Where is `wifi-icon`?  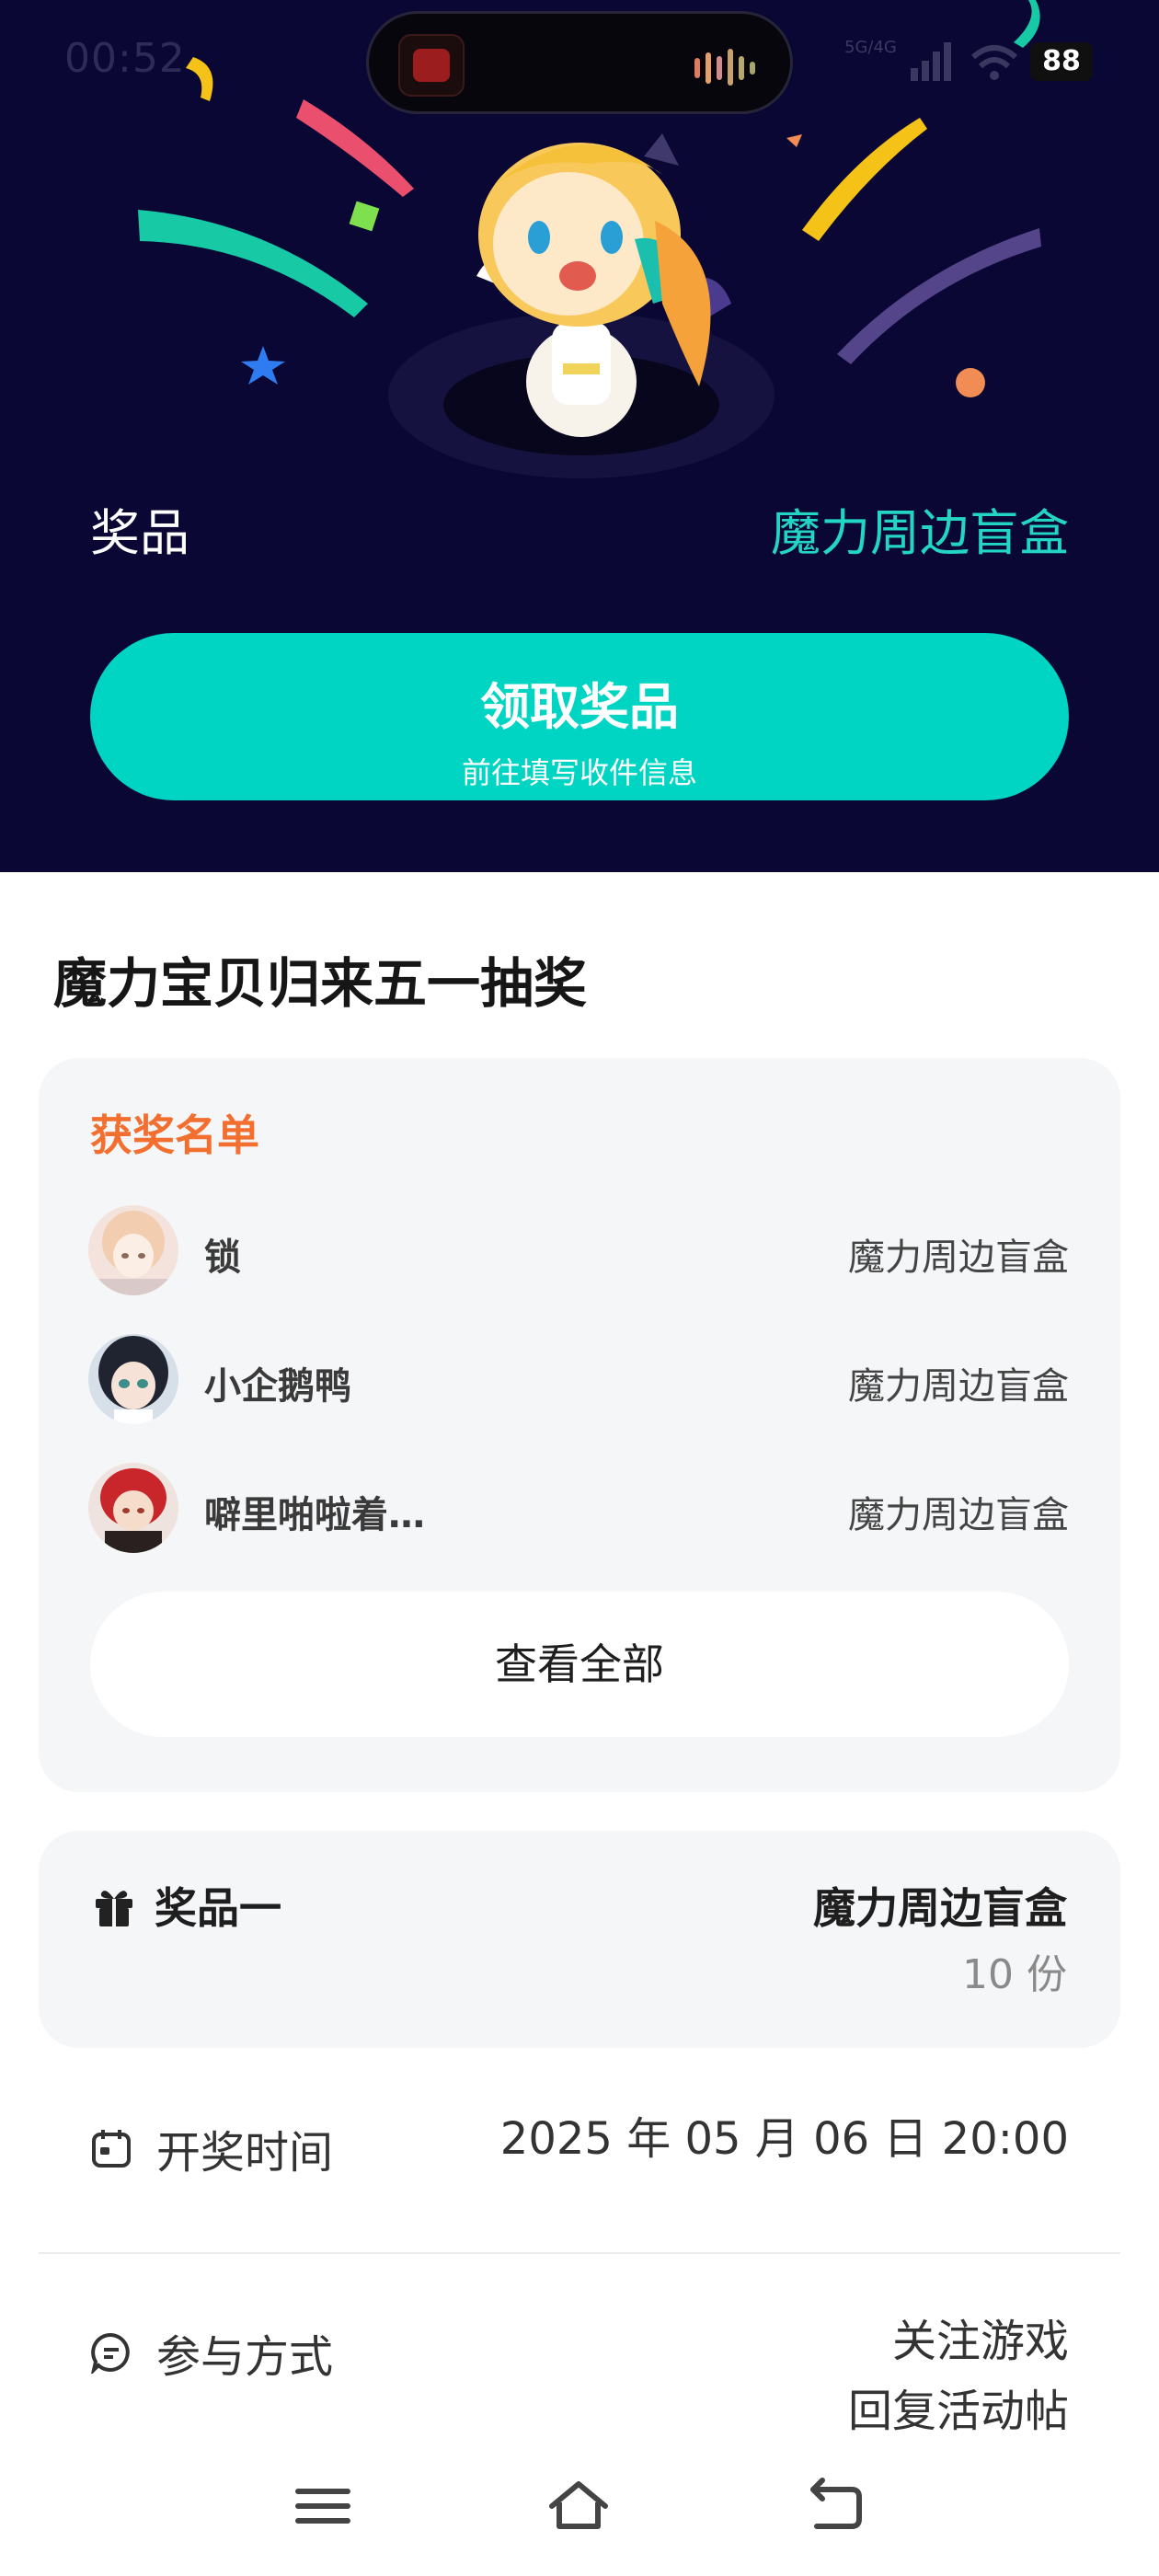
wifi-icon is located at coordinates (994, 62).